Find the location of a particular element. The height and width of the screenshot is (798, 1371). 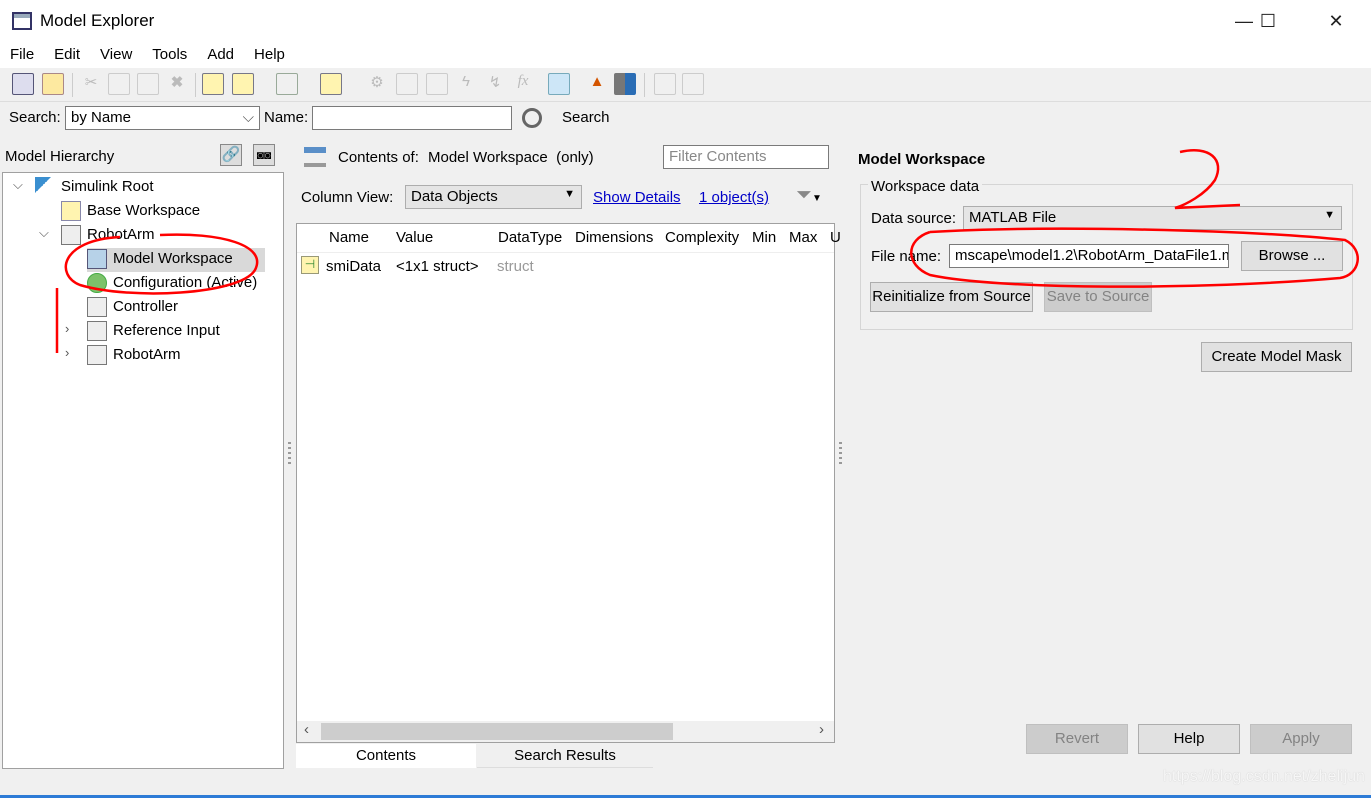

column-view-label: Column View: is located at coordinates (347, 197).